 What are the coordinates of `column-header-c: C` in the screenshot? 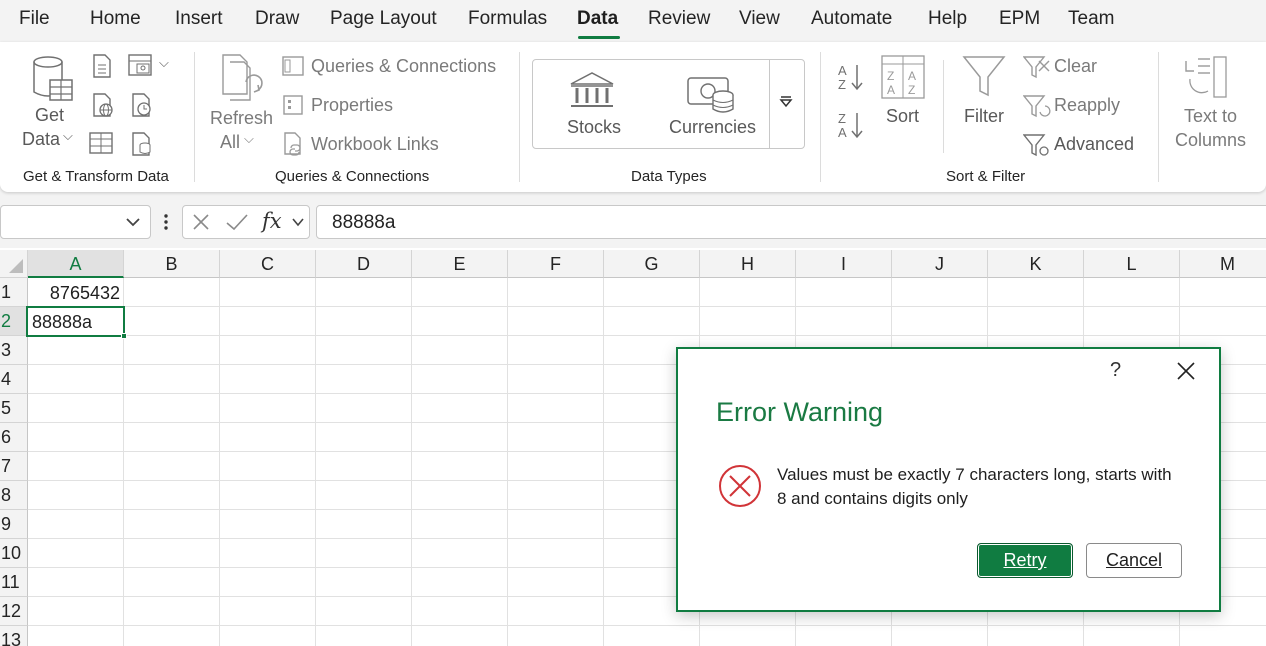 It's located at (268, 264).